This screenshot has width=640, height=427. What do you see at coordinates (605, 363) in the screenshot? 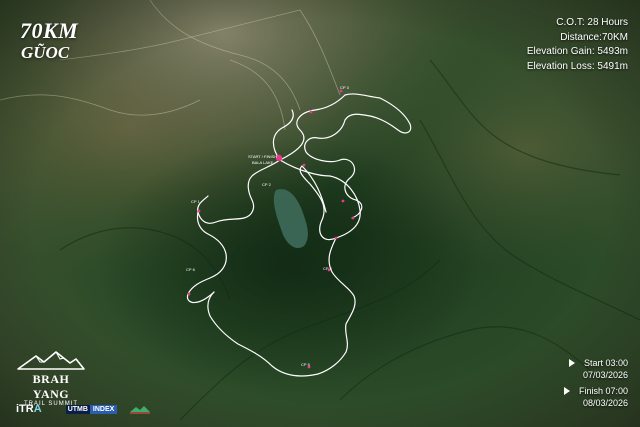
I see `start-time: Start 03:00` at bounding box center [605, 363].